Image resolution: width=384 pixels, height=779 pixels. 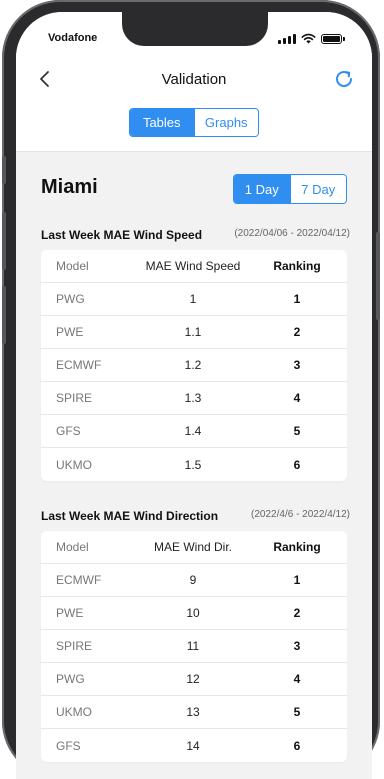 I want to click on value-cell: 1, so click(x=193, y=299).